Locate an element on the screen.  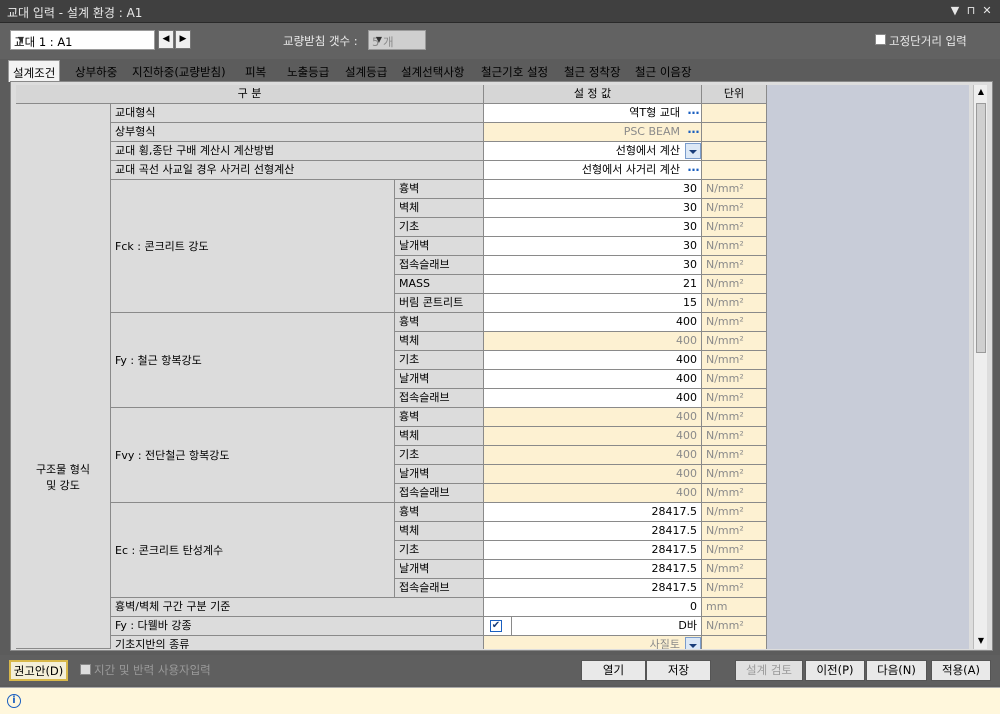
grid-row-label: 흉벽/벽체 구간 구분 기준 is located at coordinates (297, 607).